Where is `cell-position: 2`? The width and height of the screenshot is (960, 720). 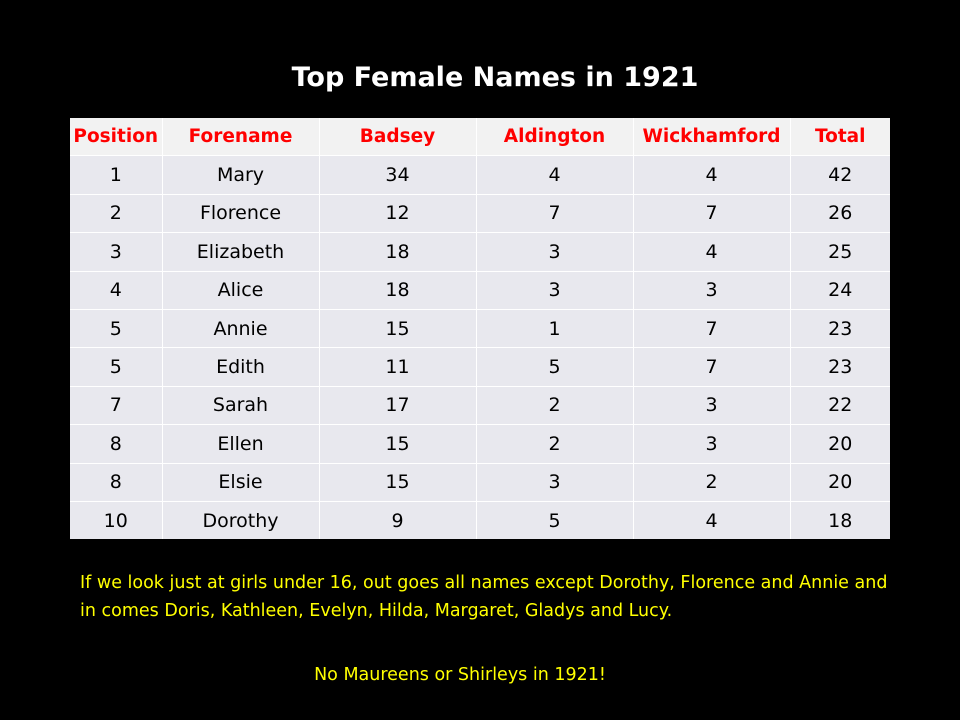
cell-position: 2 is located at coordinates (116, 214).